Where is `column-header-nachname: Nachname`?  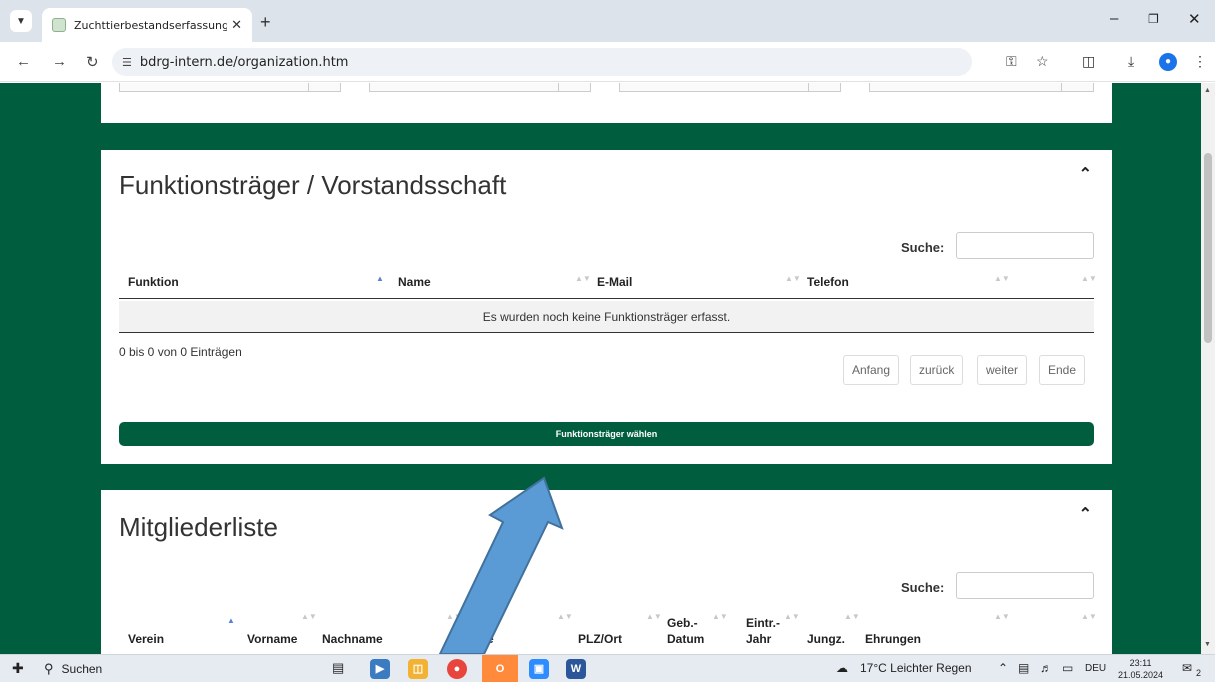 column-header-nachname: Nachname is located at coordinates (352, 639).